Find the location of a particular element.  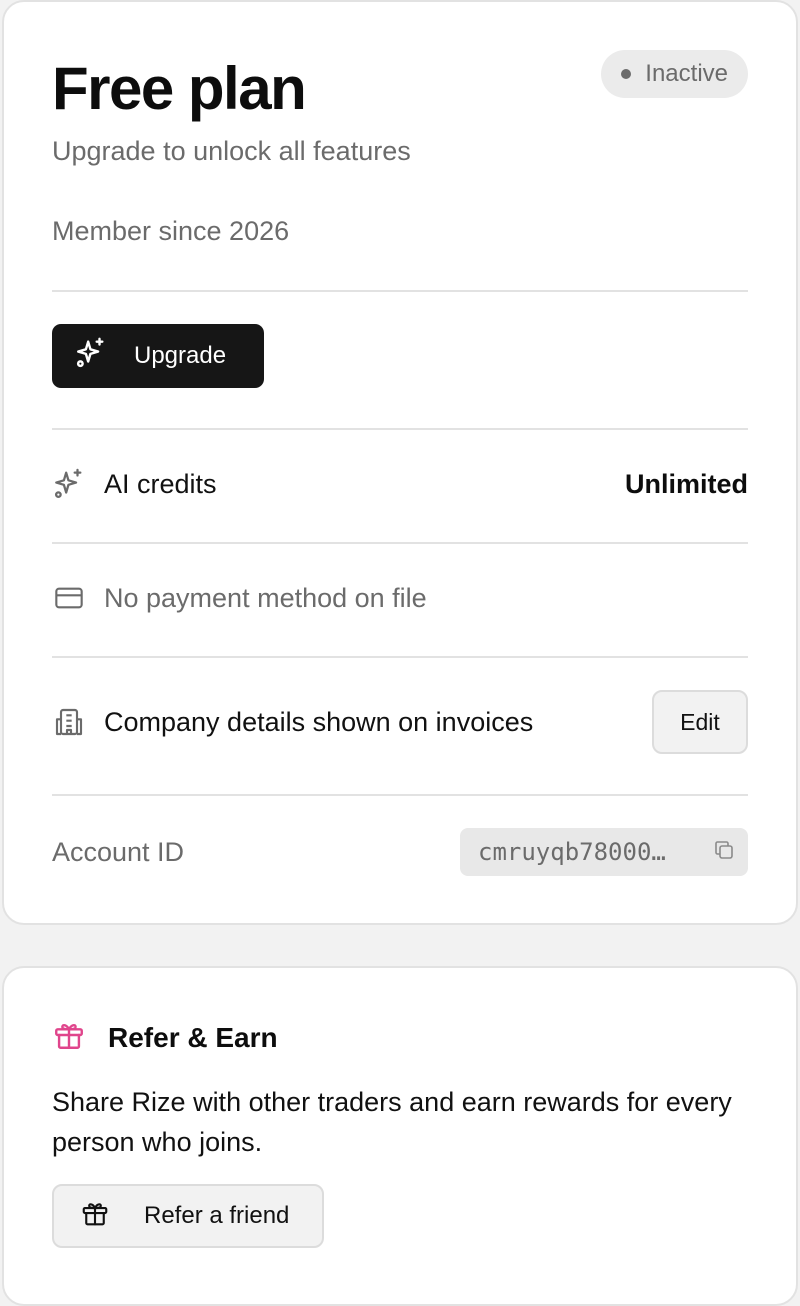

company-details-row: Company details shown on invoices Edit is located at coordinates (400, 722).